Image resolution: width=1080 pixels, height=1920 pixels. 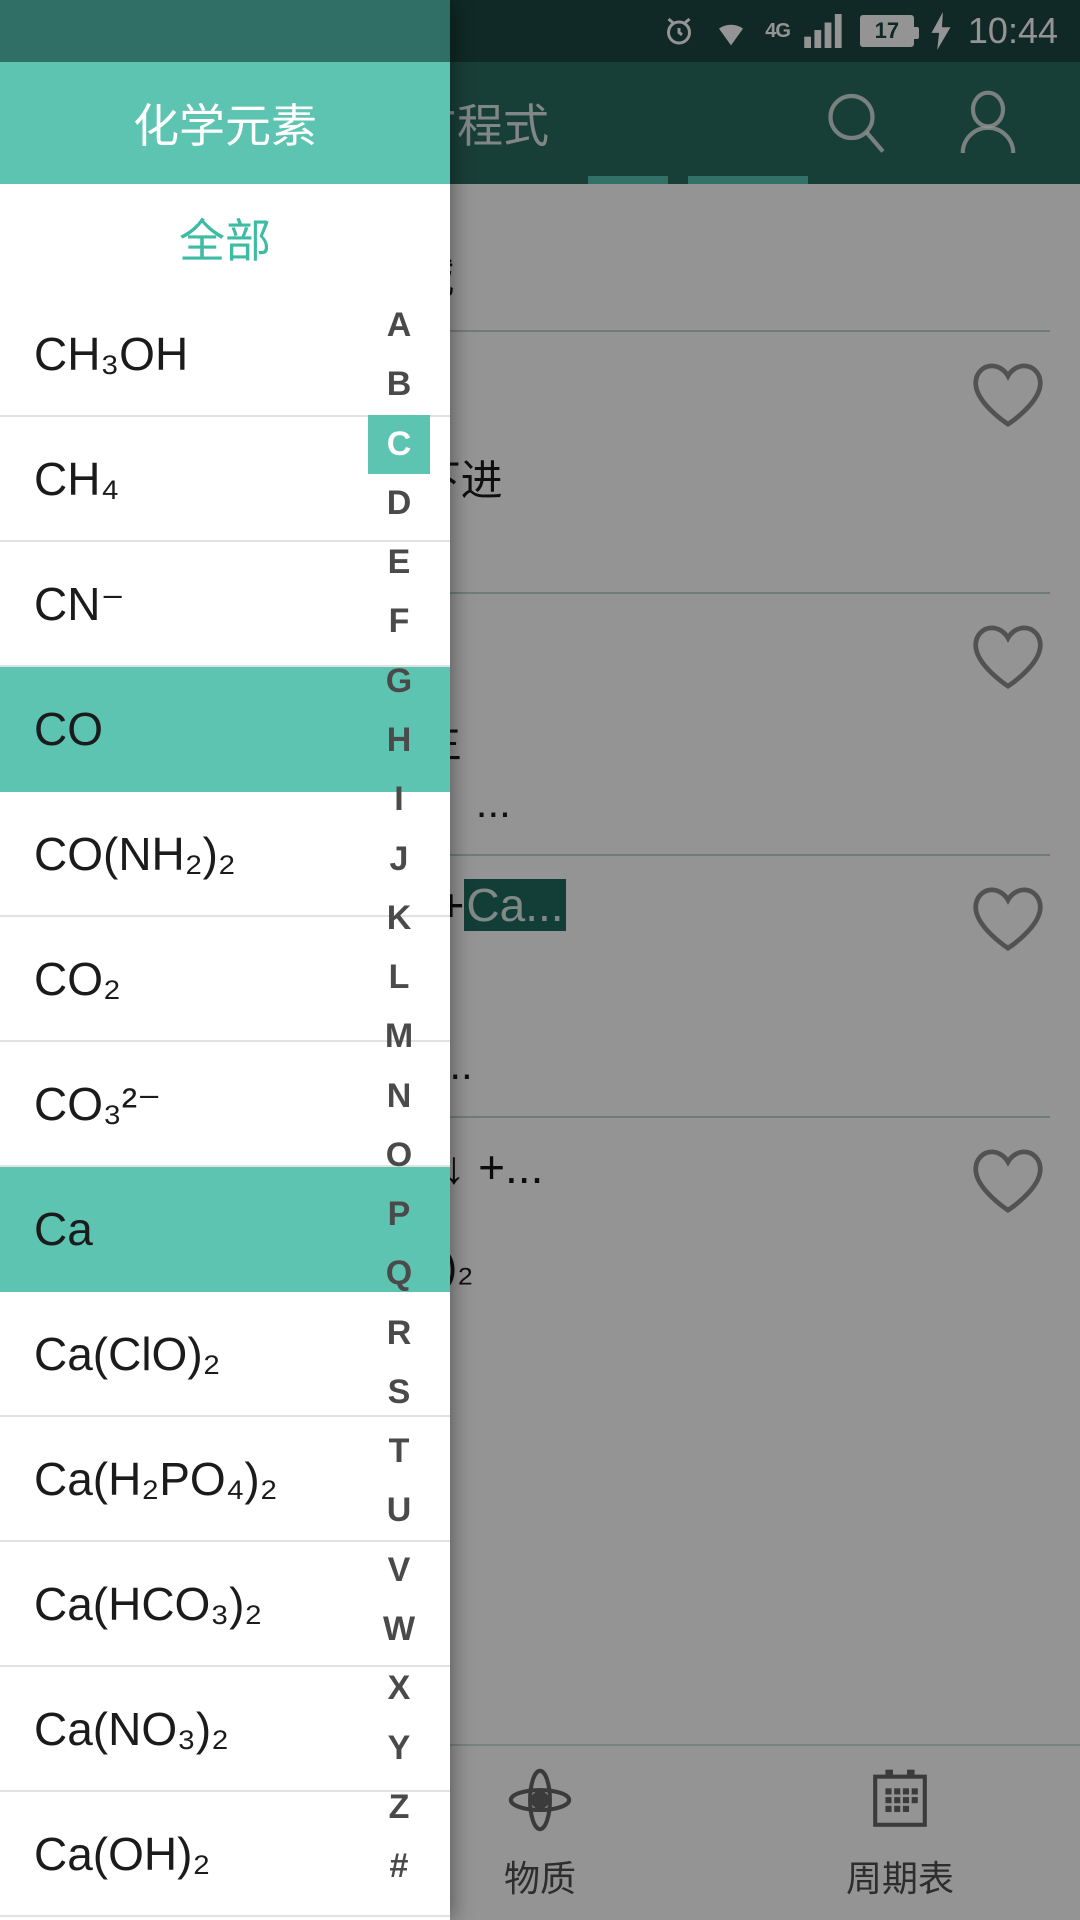 I want to click on alphabet-index-letter: W, so click(x=399, y=1629).